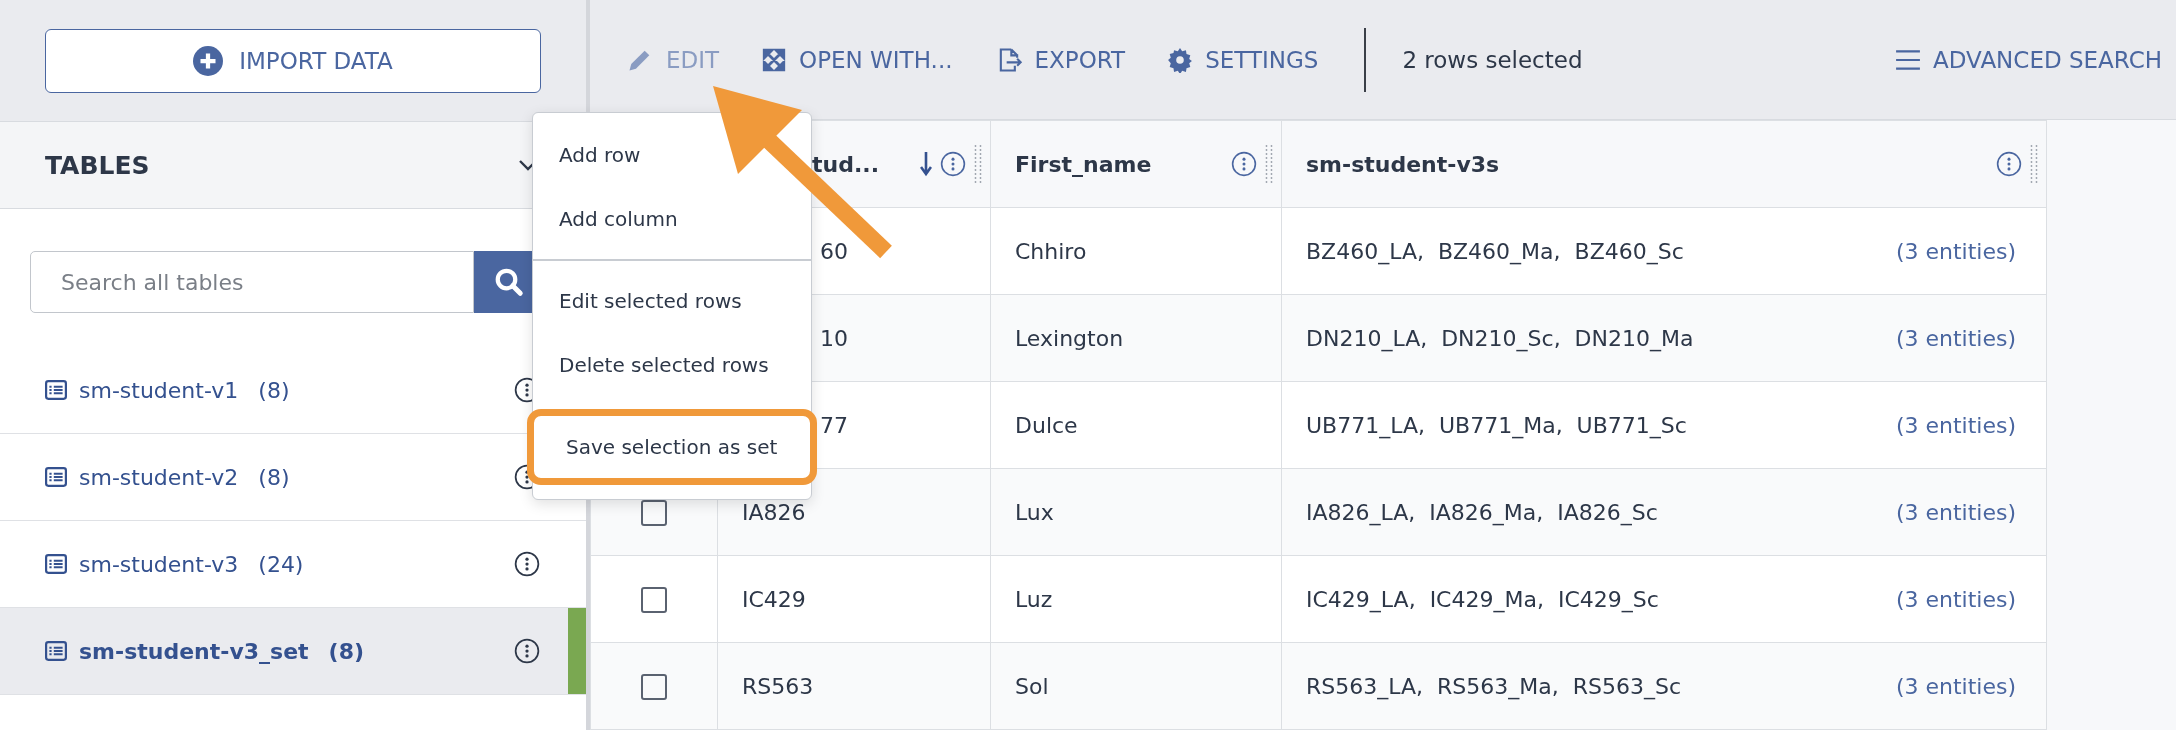 The image size is (2176, 730). Describe the element at coordinates (208, 60) in the screenshot. I see `plus-circle-icon` at that location.